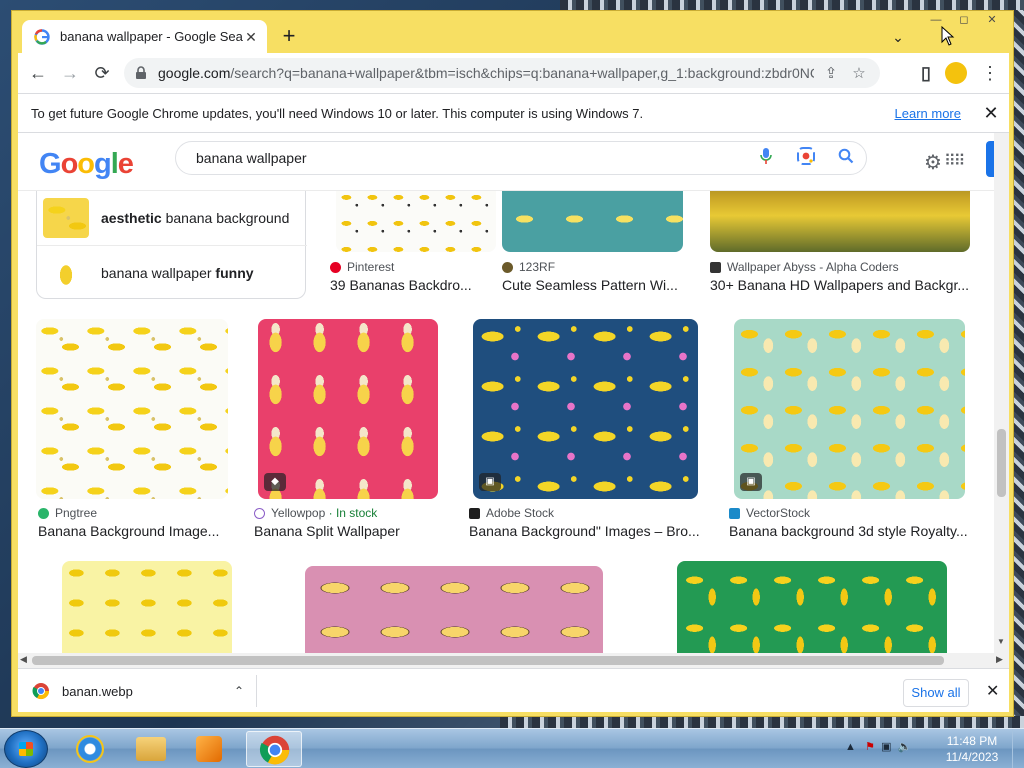  What do you see at coordinates (335, 267) in the screenshot?
I see `pinterest-icon` at bounding box center [335, 267].